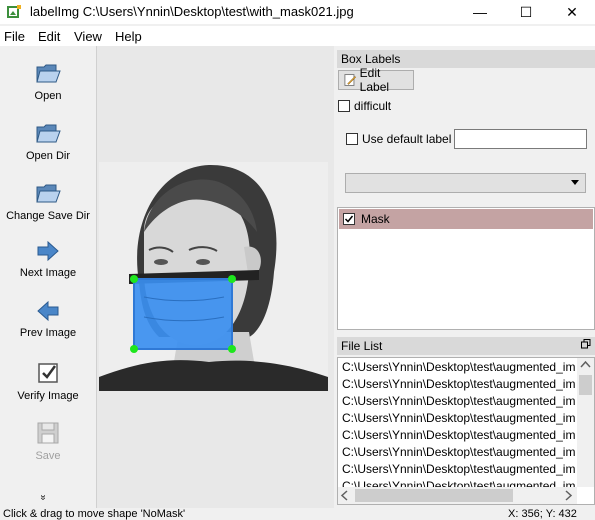 This screenshot has height=520, width=595. I want to click on change-save-dir-label: Change Save Dir, so click(48, 216).